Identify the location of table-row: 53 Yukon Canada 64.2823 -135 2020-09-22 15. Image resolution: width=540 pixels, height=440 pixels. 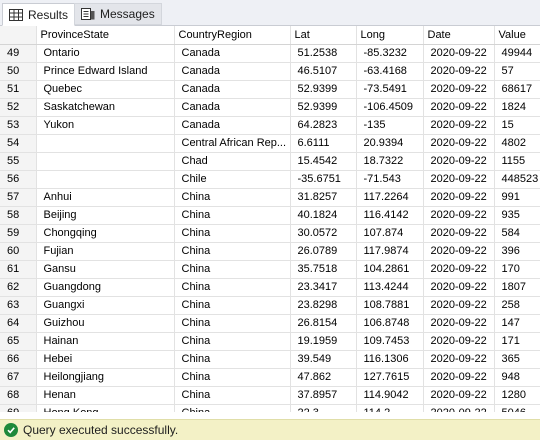
(270, 125).